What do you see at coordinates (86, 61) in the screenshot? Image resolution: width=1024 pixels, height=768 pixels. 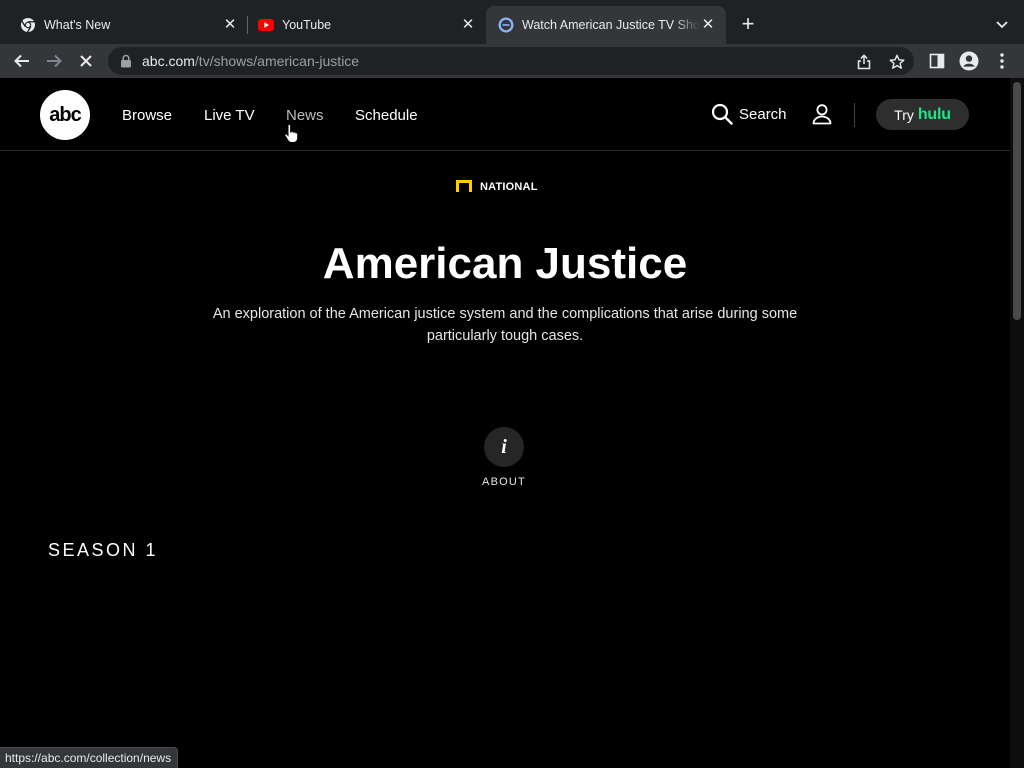 I see `stop-loading-icon` at bounding box center [86, 61].